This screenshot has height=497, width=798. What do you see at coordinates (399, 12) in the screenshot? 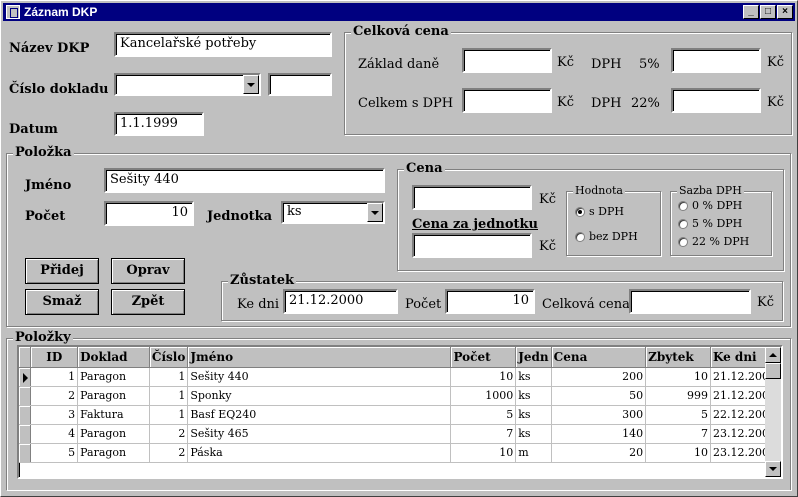
I see `title-bar: Záznam DKP _ □ ×` at bounding box center [399, 12].